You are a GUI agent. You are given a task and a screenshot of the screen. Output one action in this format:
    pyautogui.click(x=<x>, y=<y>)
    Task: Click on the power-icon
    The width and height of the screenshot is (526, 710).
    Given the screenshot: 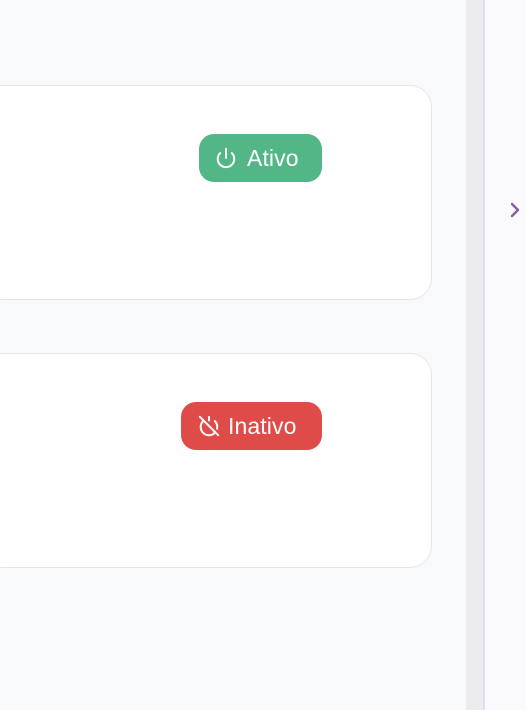 What is the action you would take?
    pyautogui.click(x=226, y=158)
    